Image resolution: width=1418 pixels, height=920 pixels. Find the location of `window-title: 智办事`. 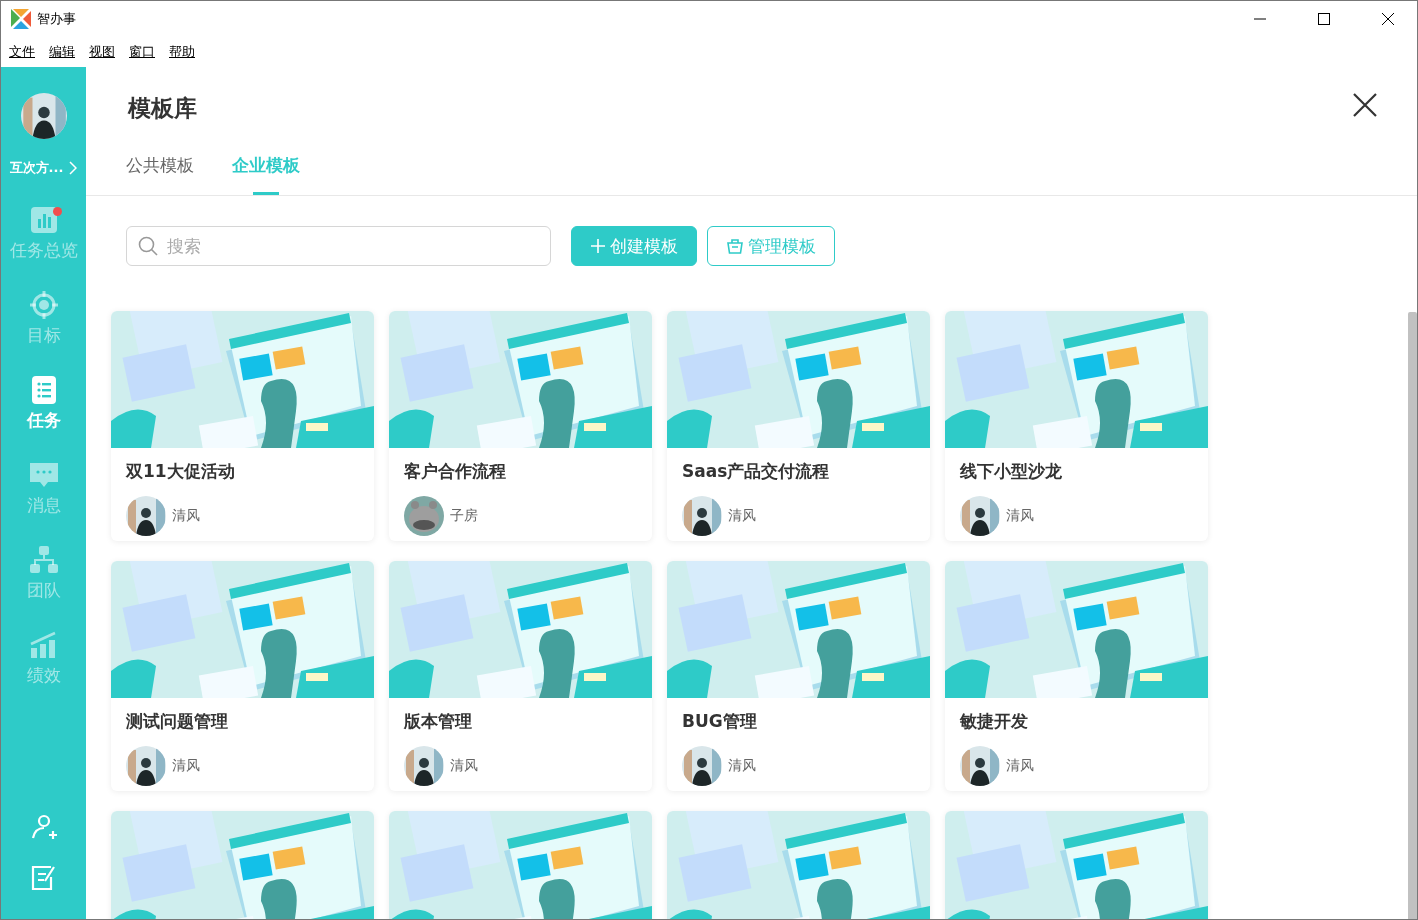

window-title: 智办事 is located at coordinates (57, 19).